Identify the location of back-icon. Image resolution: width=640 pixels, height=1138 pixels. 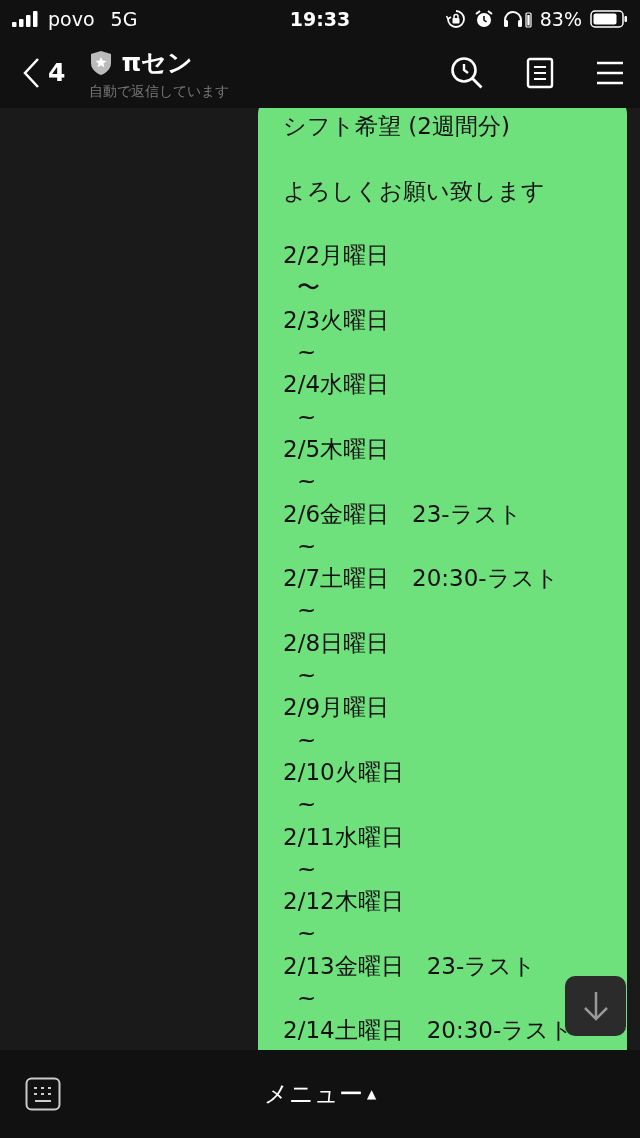
(31, 73).